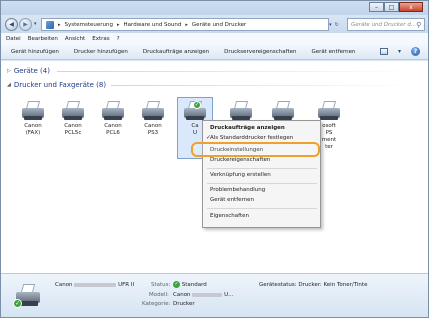 The height and width of the screenshot is (318, 429). What do you see at coordinates (126, 285) in the screenshot?
I see `device-name-suffix: UFR II` at bounding box center [126, 285].